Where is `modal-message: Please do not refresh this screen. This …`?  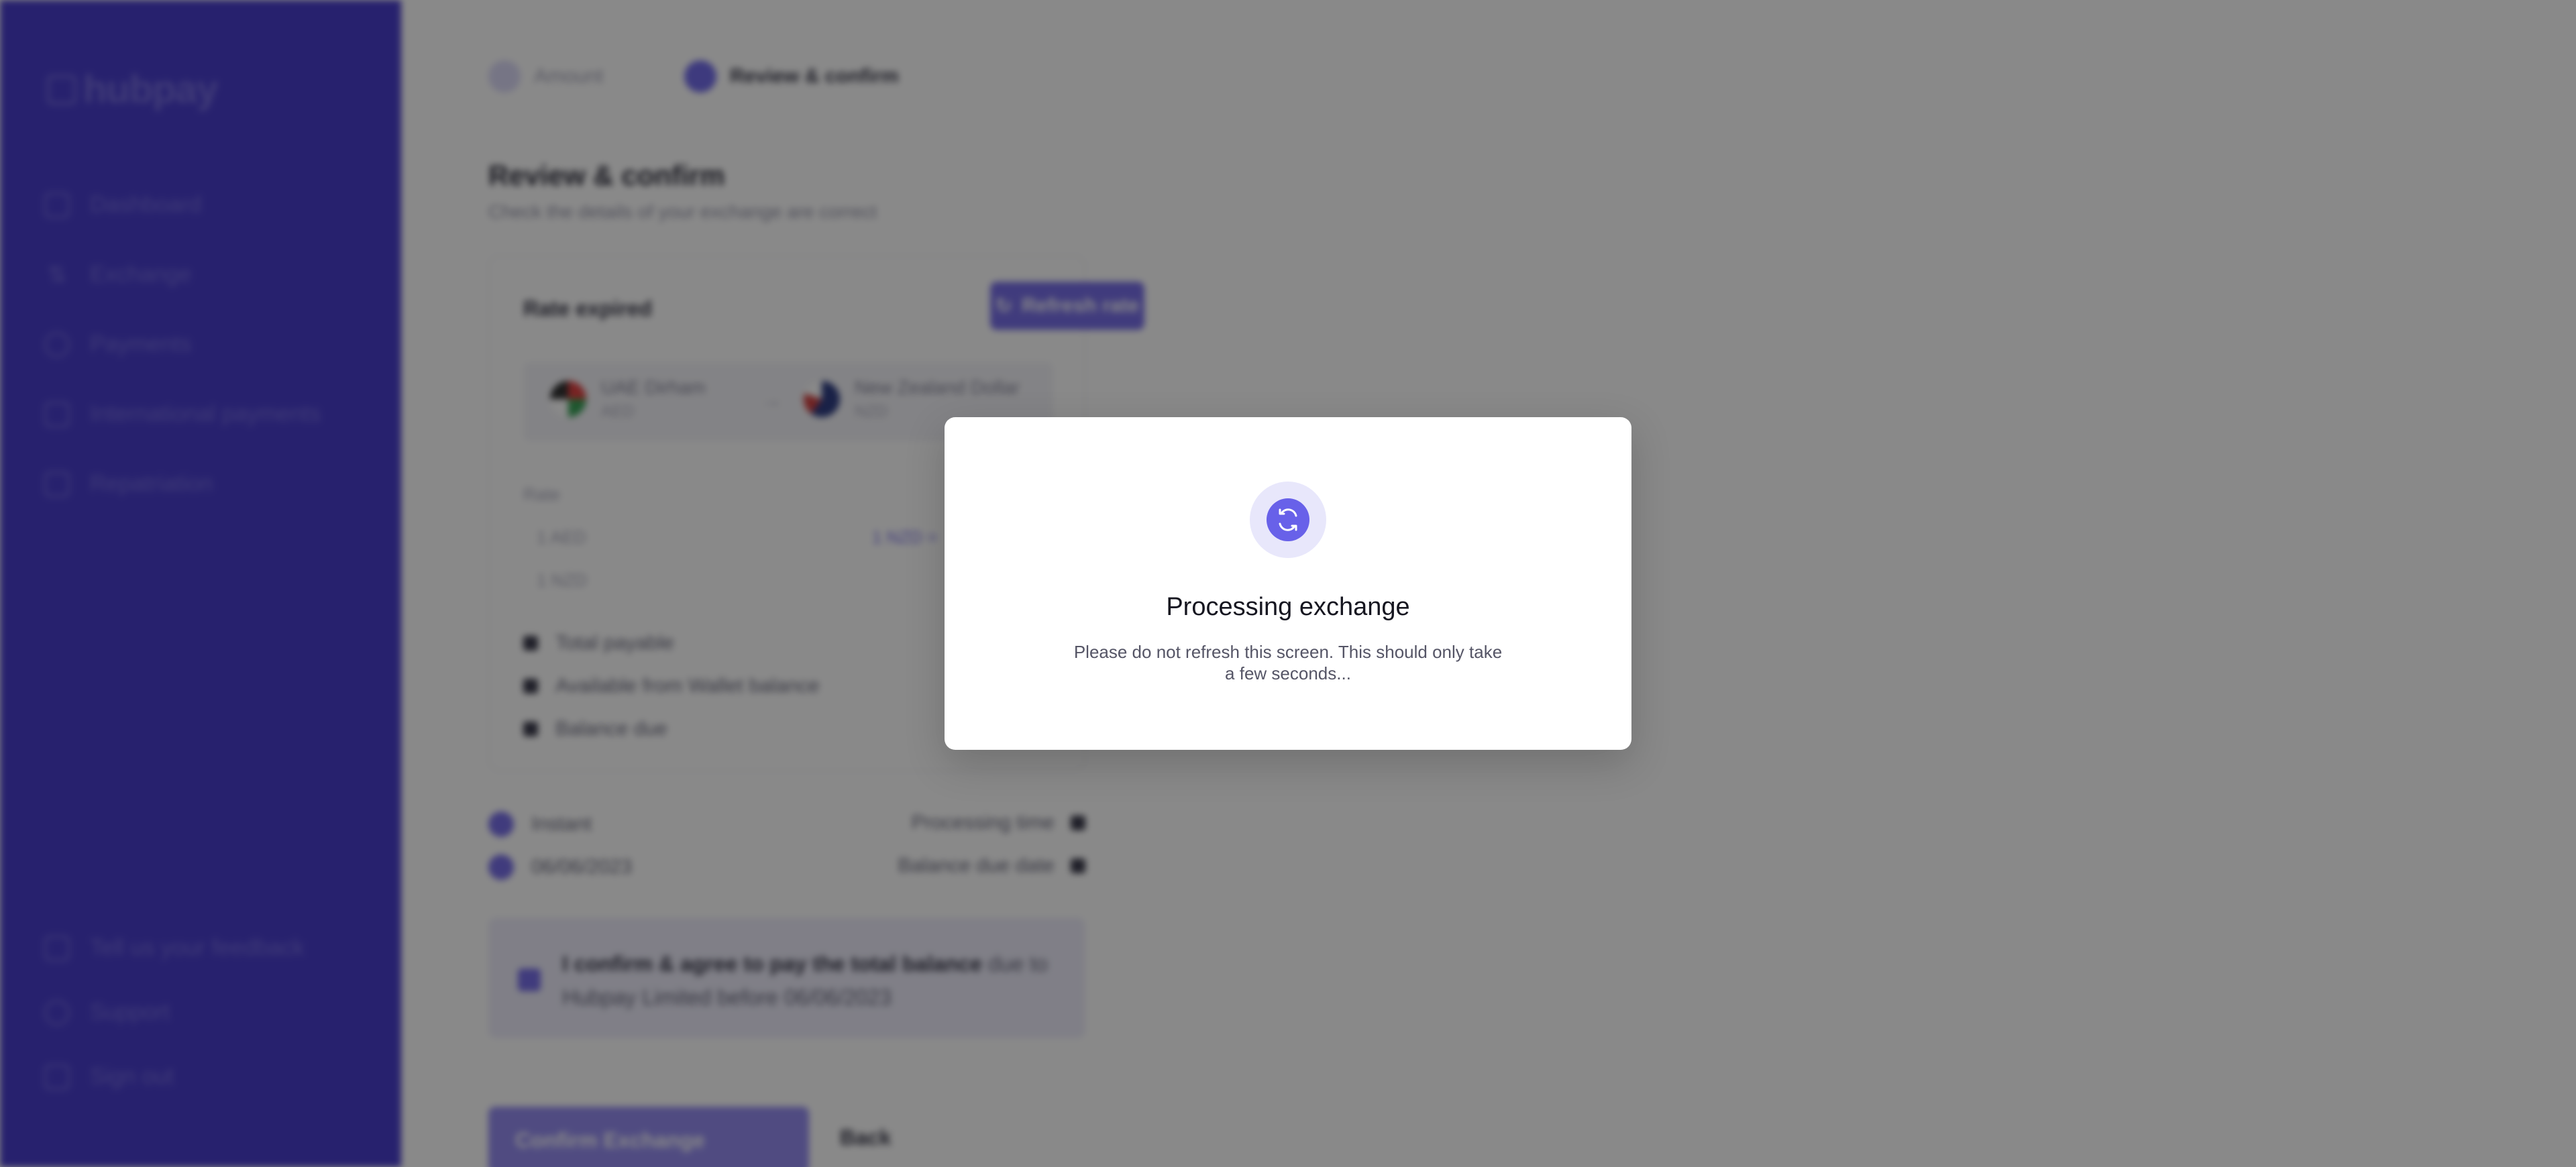
modal-message: Please do not refresh this screen. This … is located at coordinates (1288, 662).